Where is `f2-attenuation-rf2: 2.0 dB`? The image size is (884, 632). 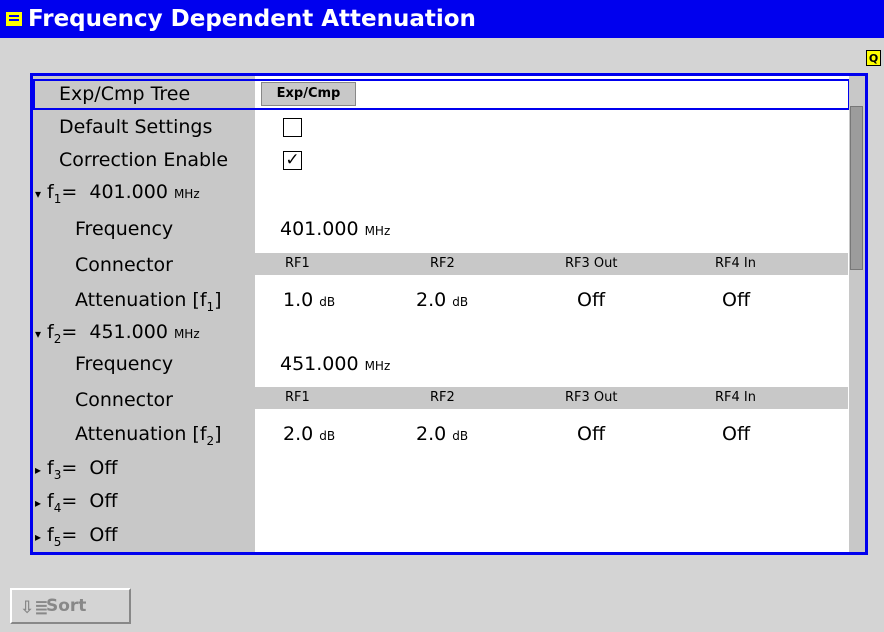 f2-attenuation-rf2: 2.0 dB is located at coordinates (442, 435).